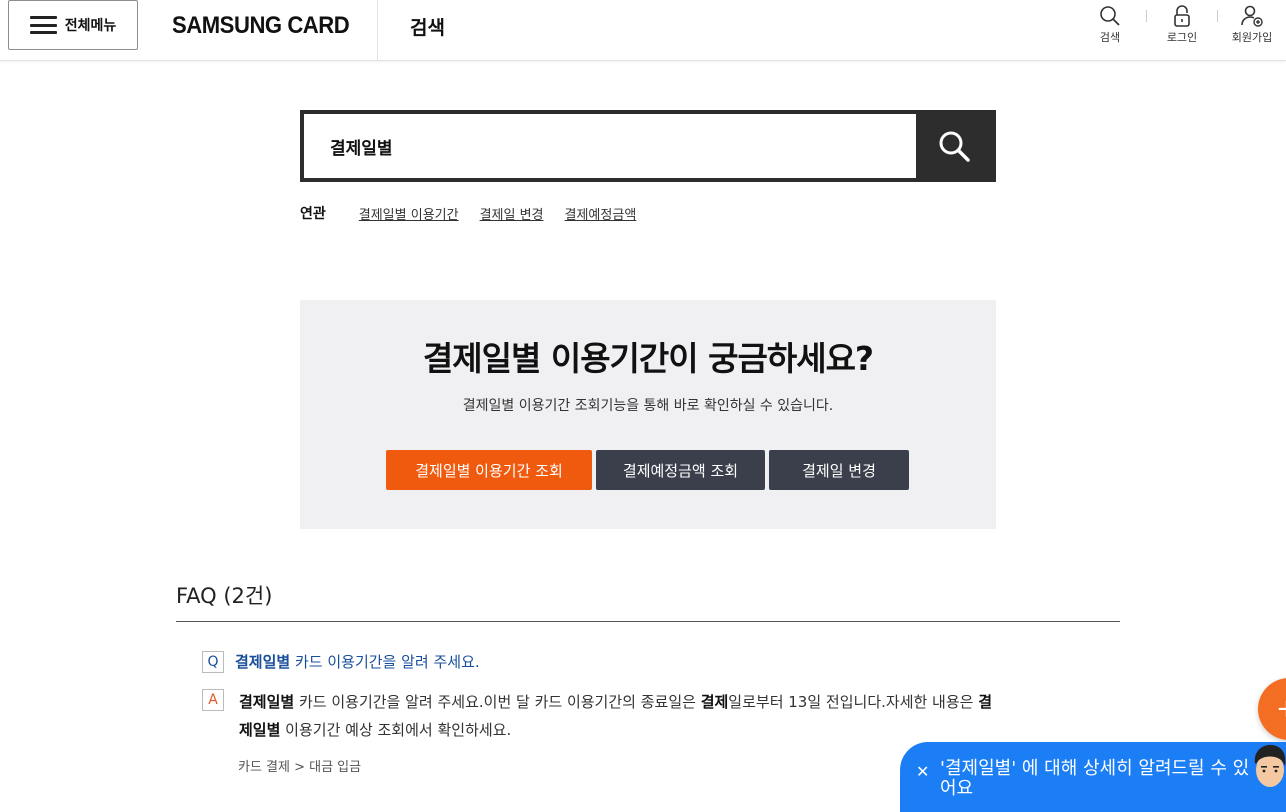 The width and height of the screenshot is (1286, 812). Describe the element at coordinates (478, 213) in the screenshot. I see `related-keywords: 연관 결제일별 이용기간 결제일 변경 결제예정금액` at that location.